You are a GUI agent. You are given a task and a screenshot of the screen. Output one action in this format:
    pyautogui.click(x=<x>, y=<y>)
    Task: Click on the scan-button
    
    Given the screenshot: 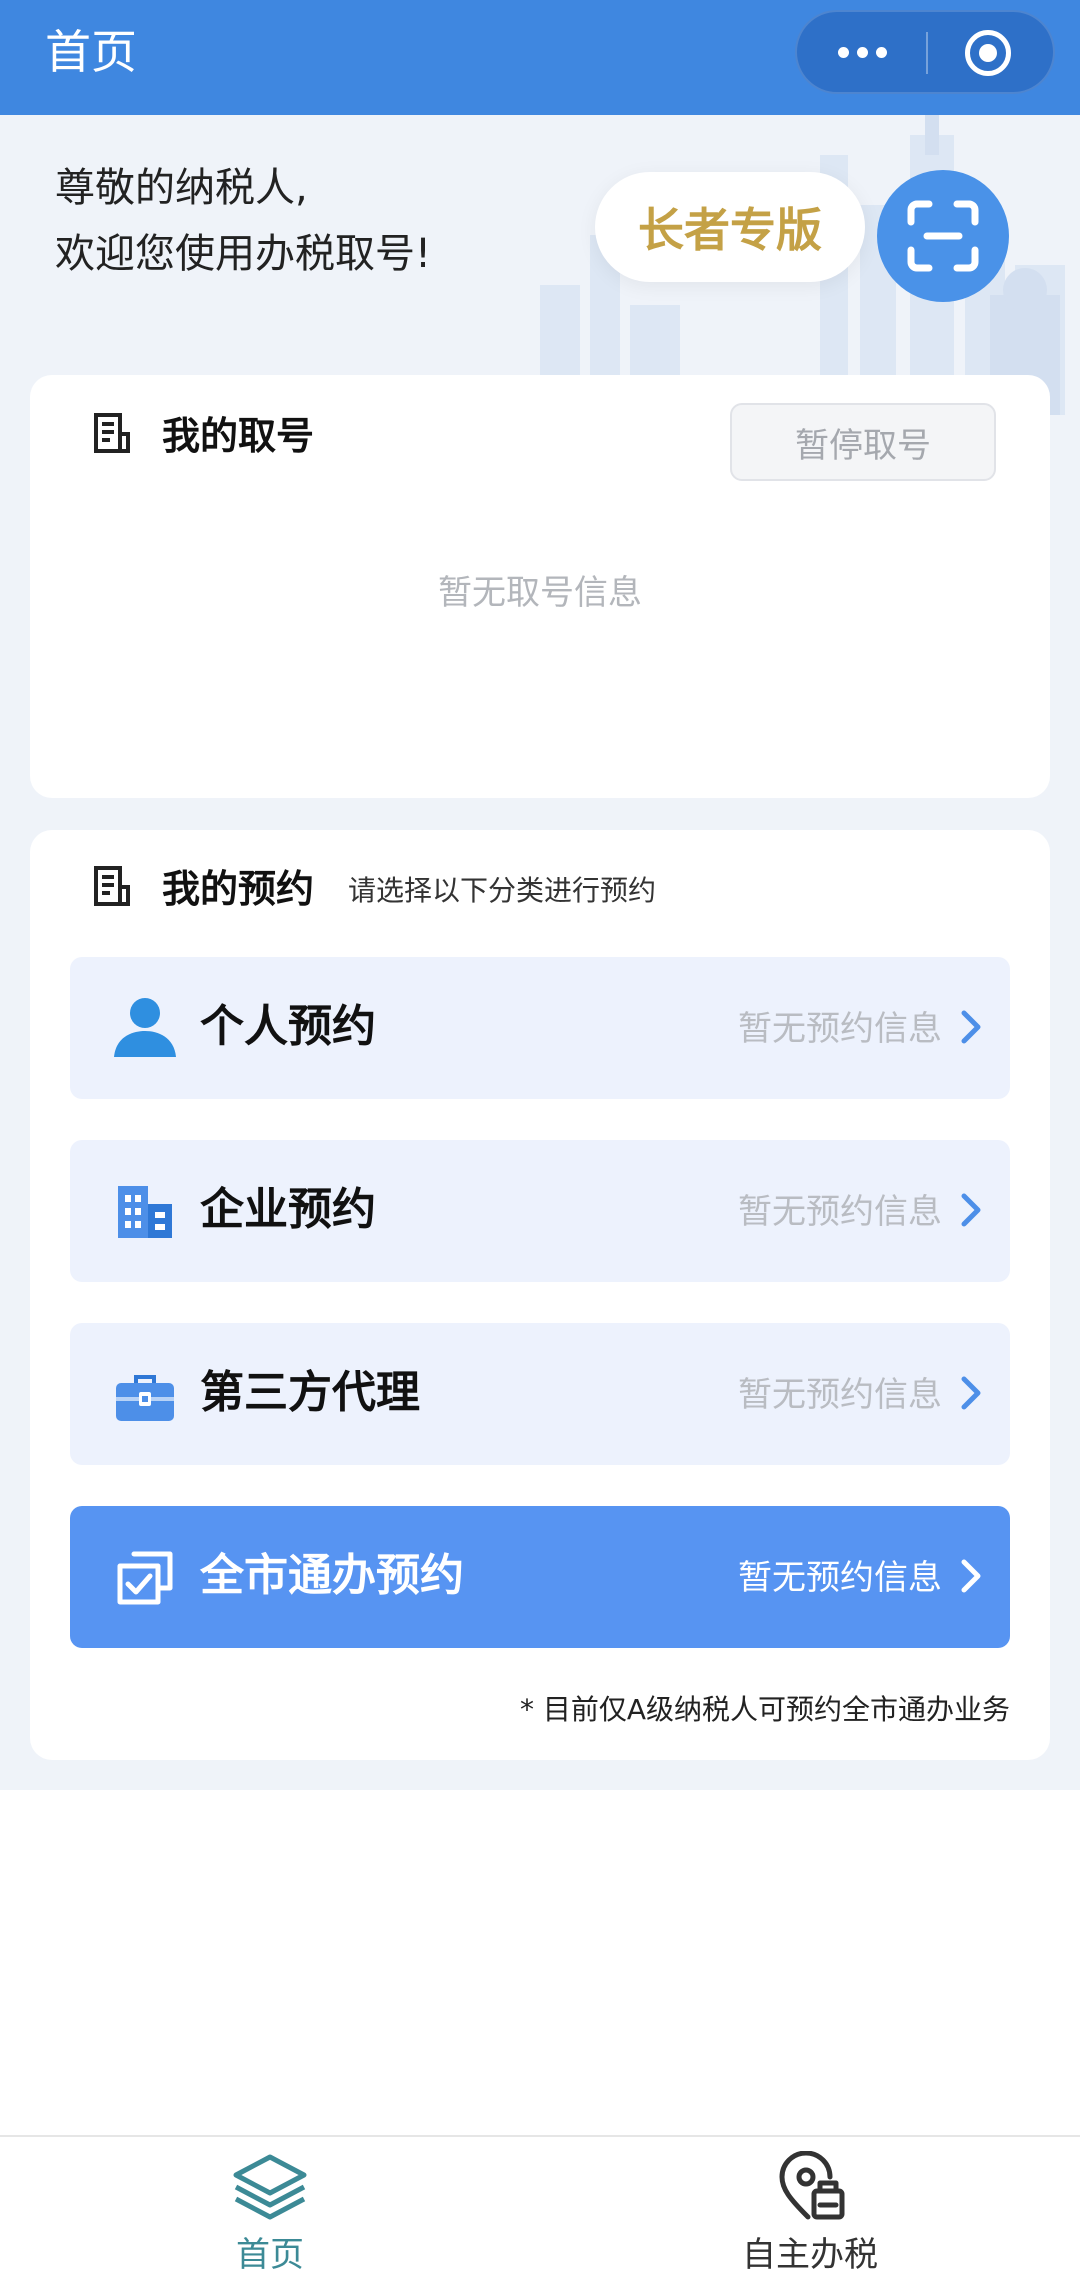 What is the action you would take?
    pyautogui.click(x=943, y=236)
    